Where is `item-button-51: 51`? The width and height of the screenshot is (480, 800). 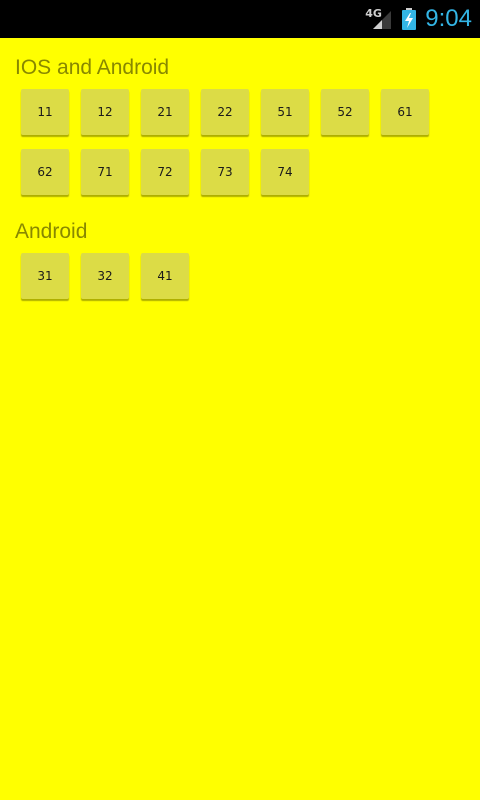 item-button-51: 51 is located at coordinates (285, 112).